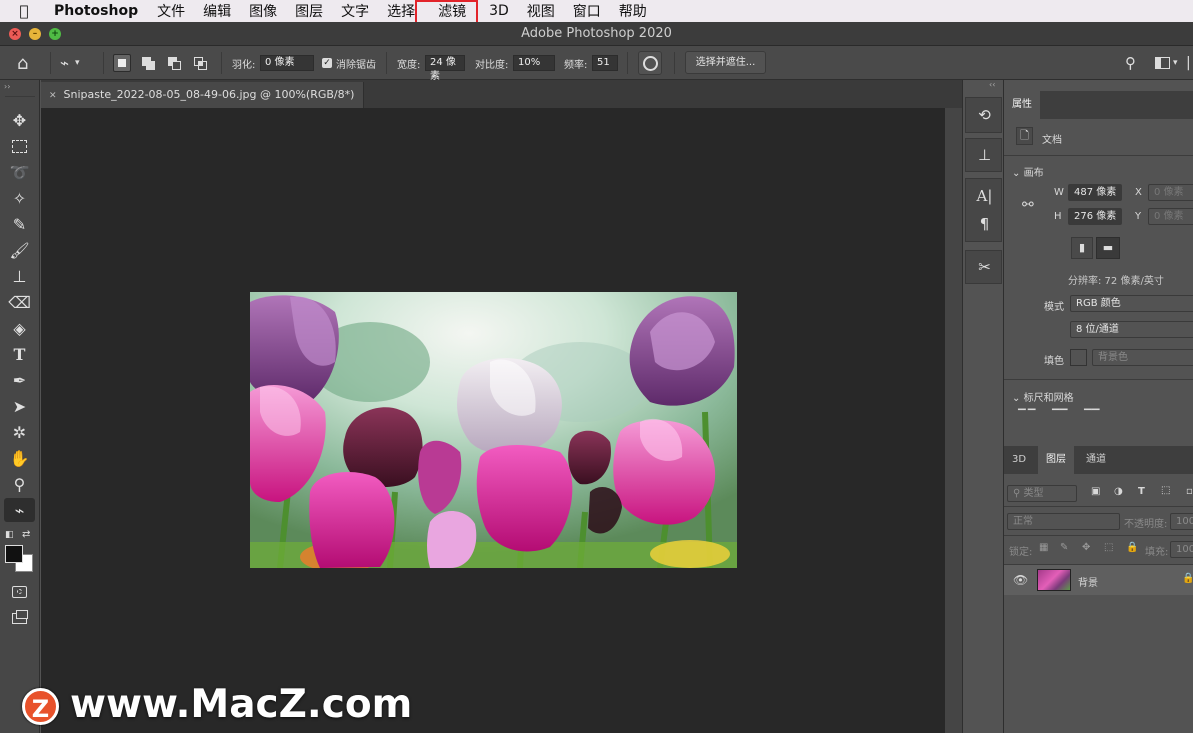  Describe the element at coordinates (587, 11) in the screenshot. I see `menu-window: 窗口` at that location.